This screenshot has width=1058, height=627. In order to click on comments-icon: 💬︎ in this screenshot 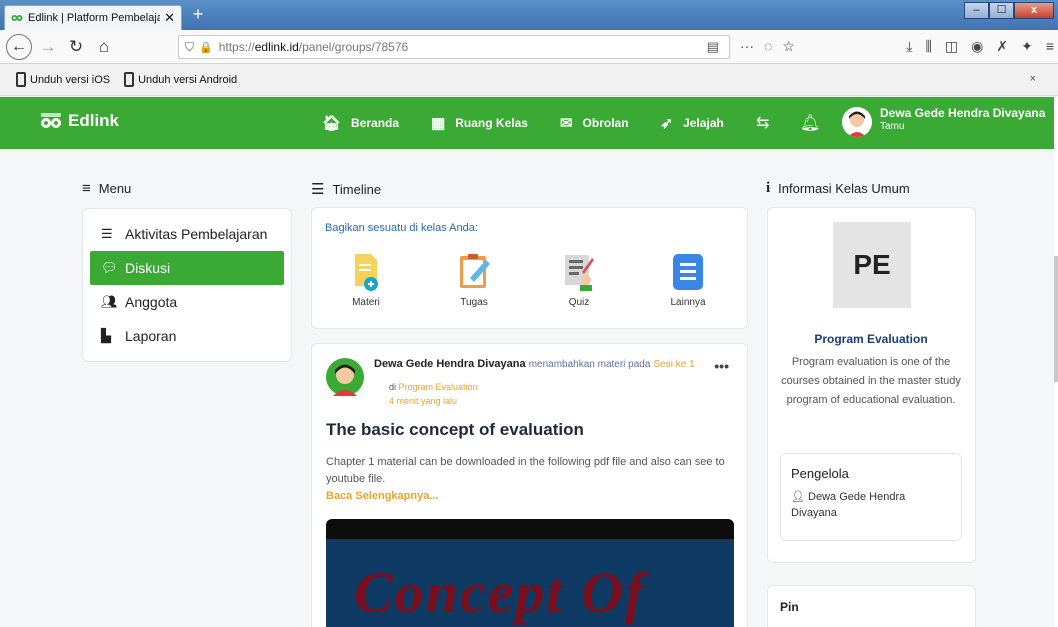, I will do `click(109, 267)`.